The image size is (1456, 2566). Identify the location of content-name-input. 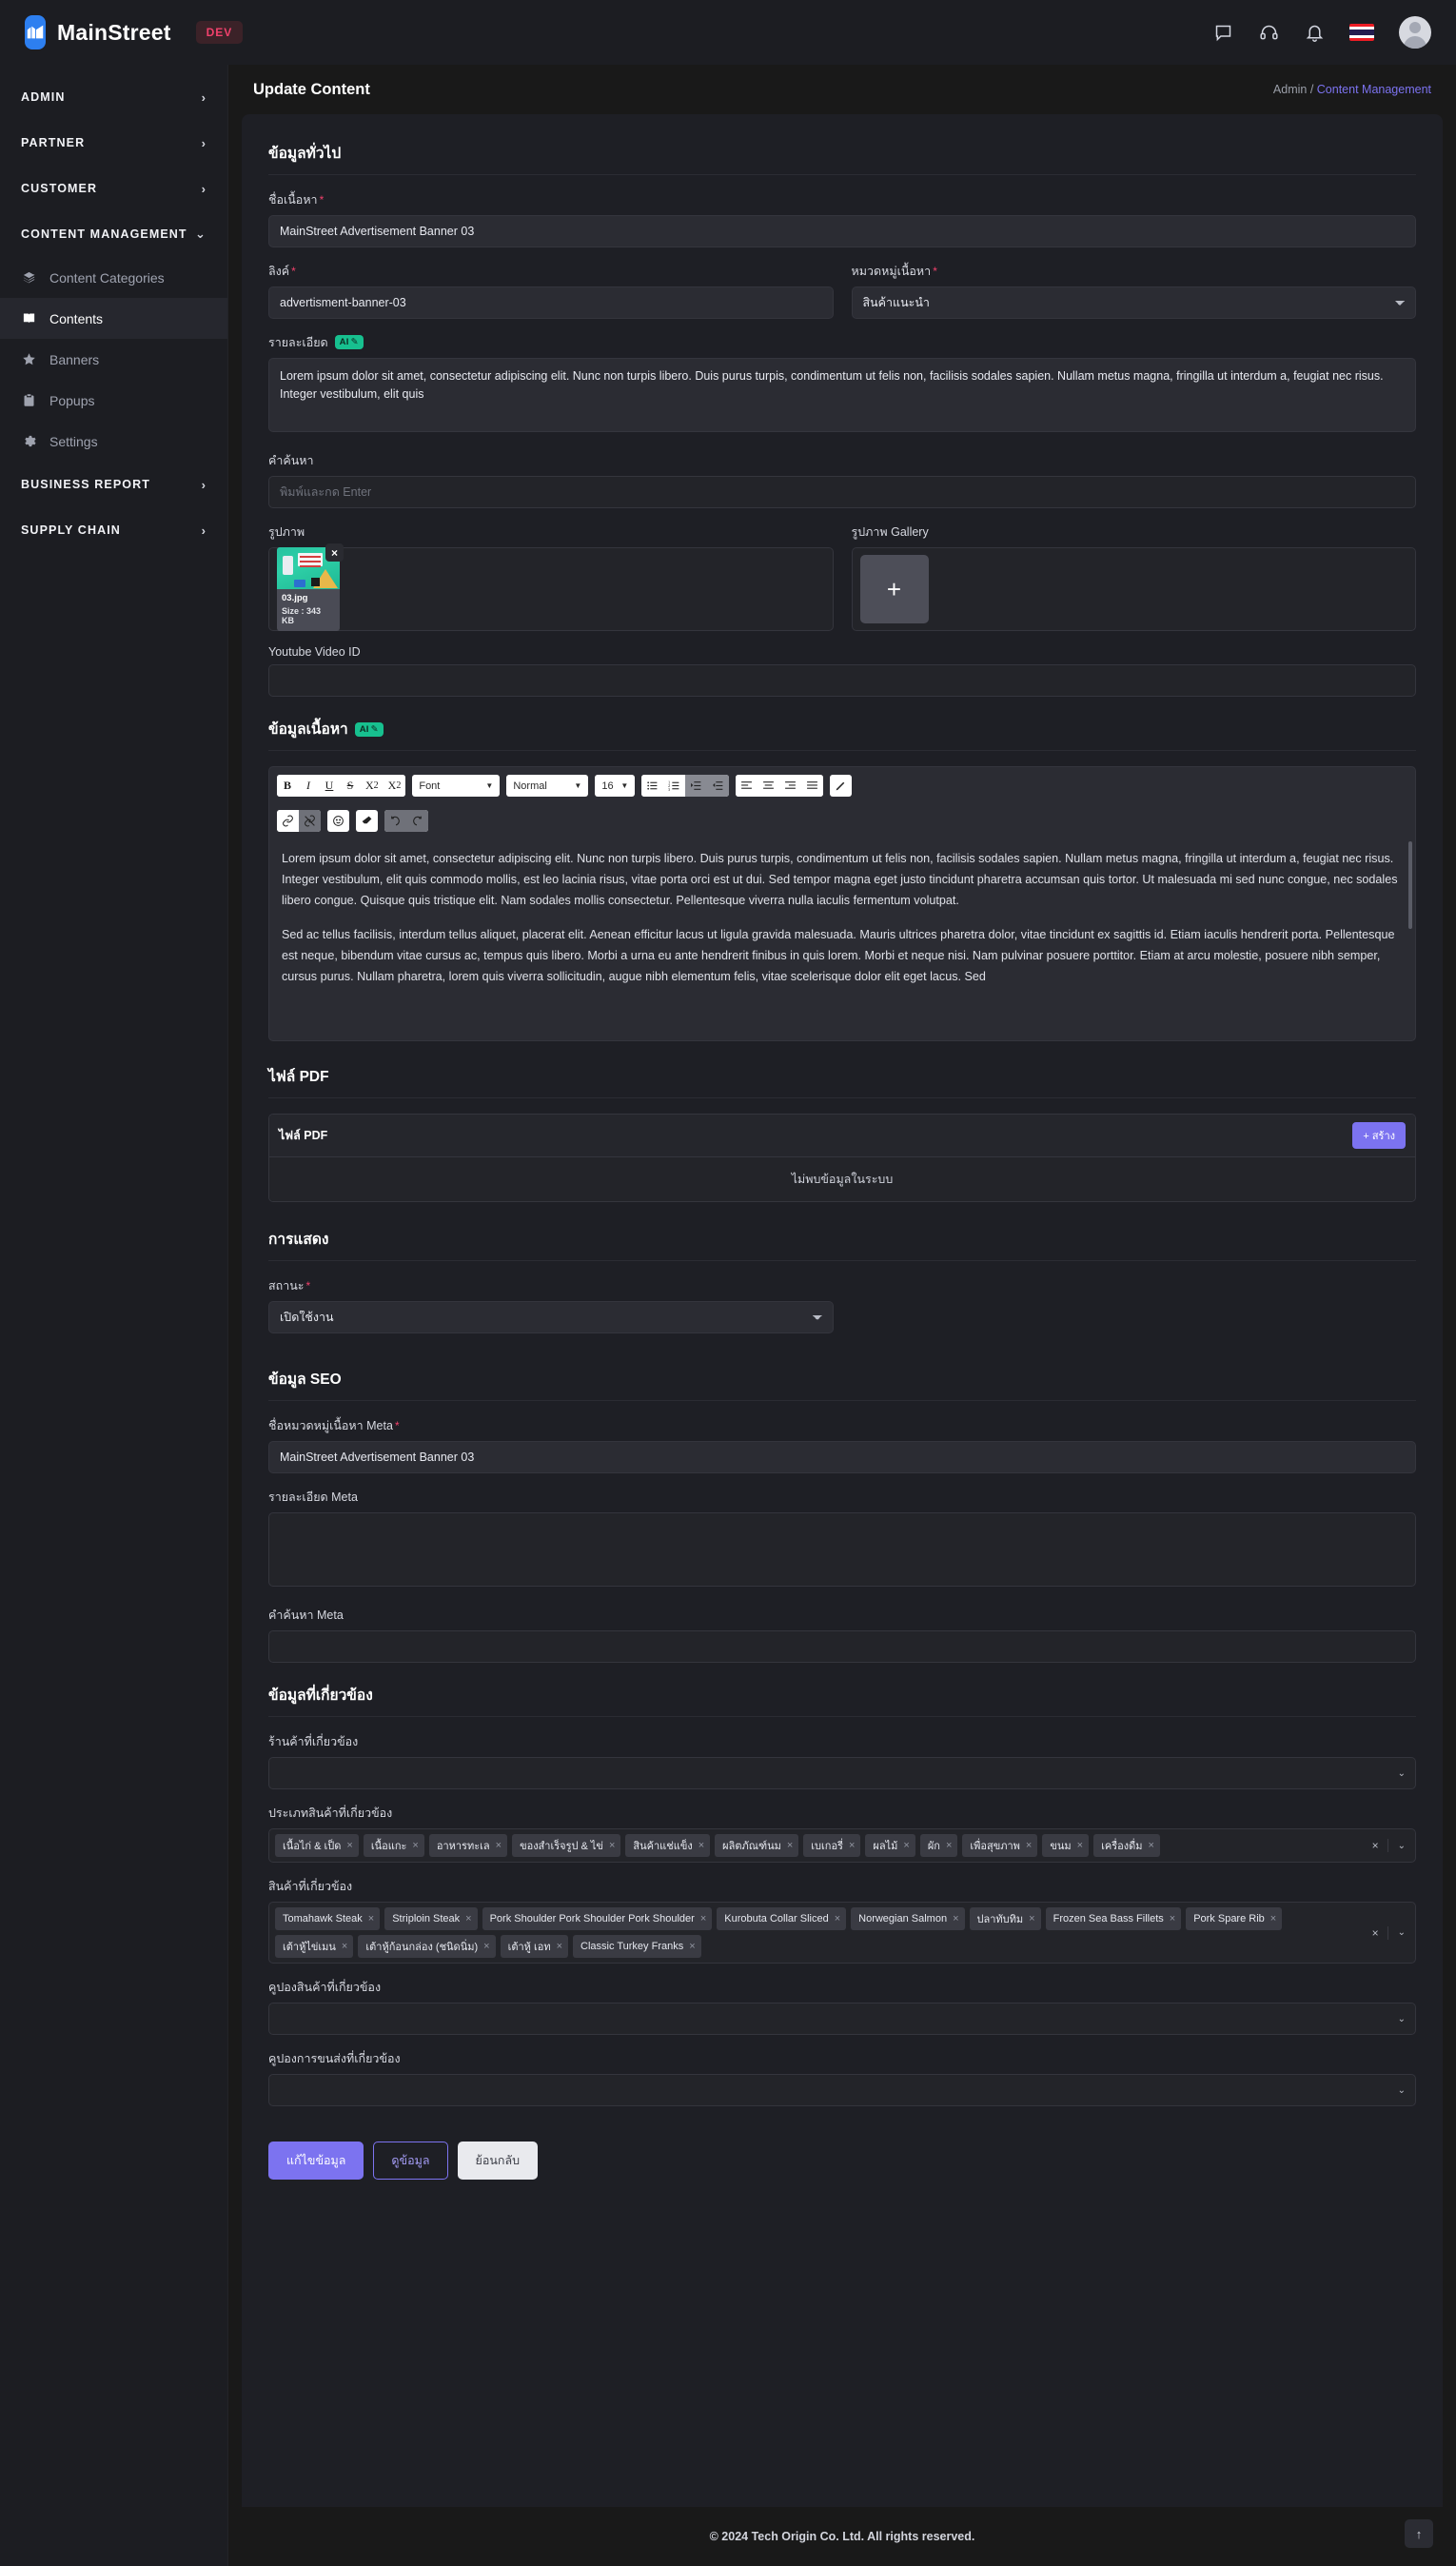
(842, 231).